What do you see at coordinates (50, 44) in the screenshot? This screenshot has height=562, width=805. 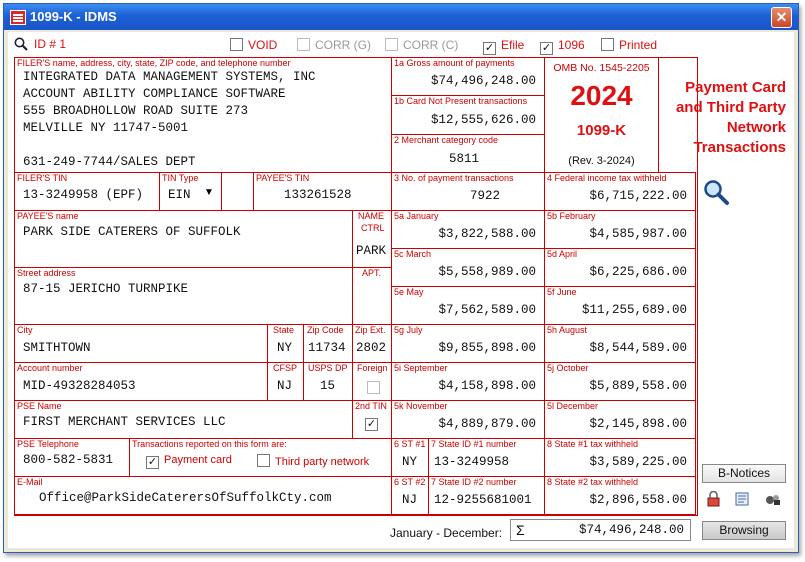 I see `id-label: ID # 1` at bounding box center [50, 44].